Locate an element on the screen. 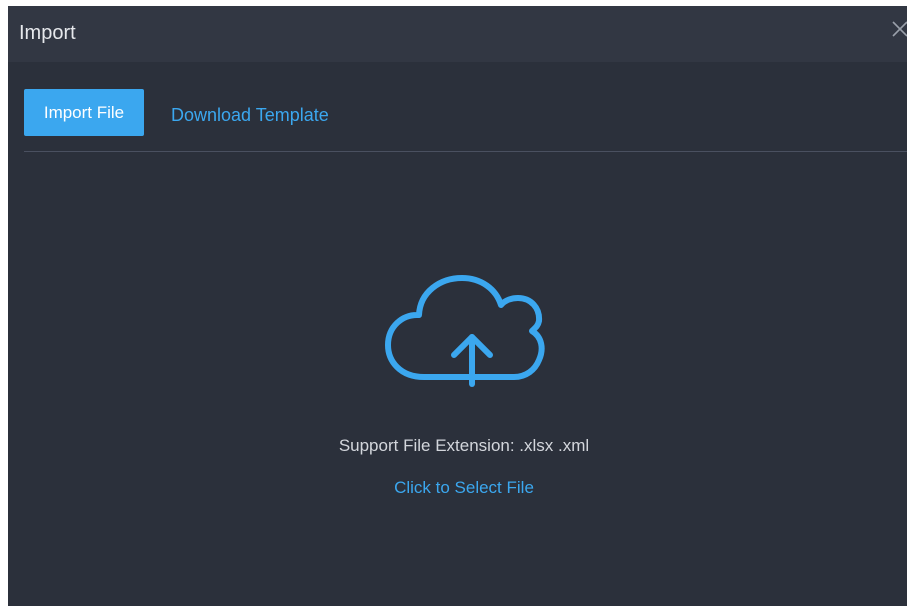 The width and height of the screenshot is (907, 606). download-template-link: Download Template is located at coordinates (250, 115).